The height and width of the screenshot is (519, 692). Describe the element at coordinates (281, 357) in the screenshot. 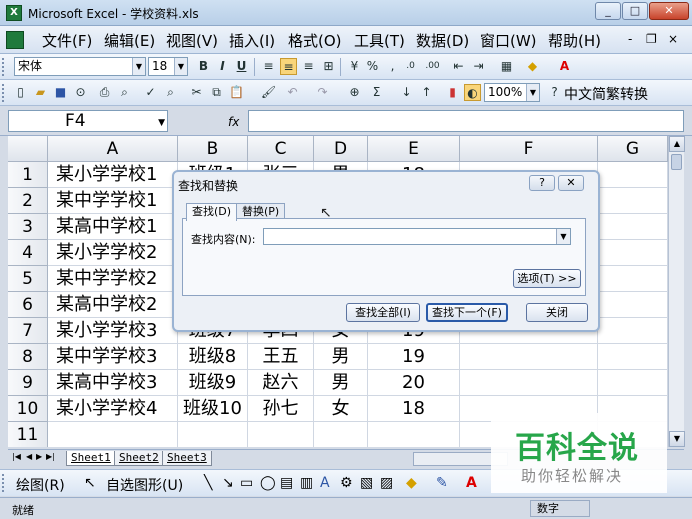

I see `cell-c8: 王五` at that location.